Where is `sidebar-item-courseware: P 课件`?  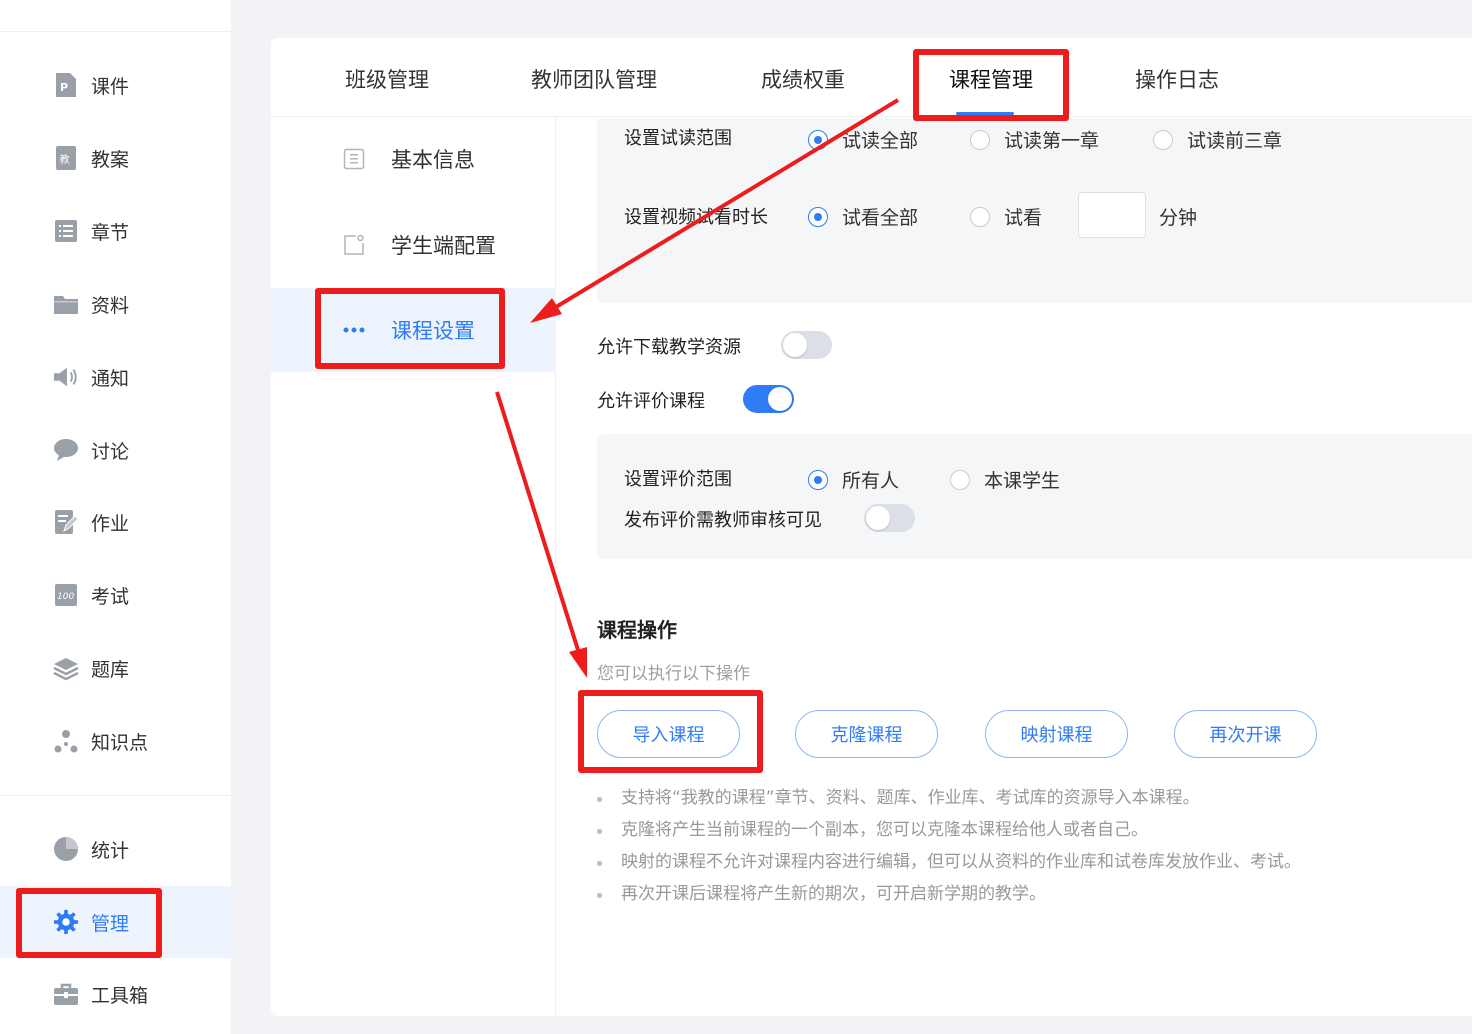
sidebar-item-courseware: P 课件 is located at coordinates (115, 85).